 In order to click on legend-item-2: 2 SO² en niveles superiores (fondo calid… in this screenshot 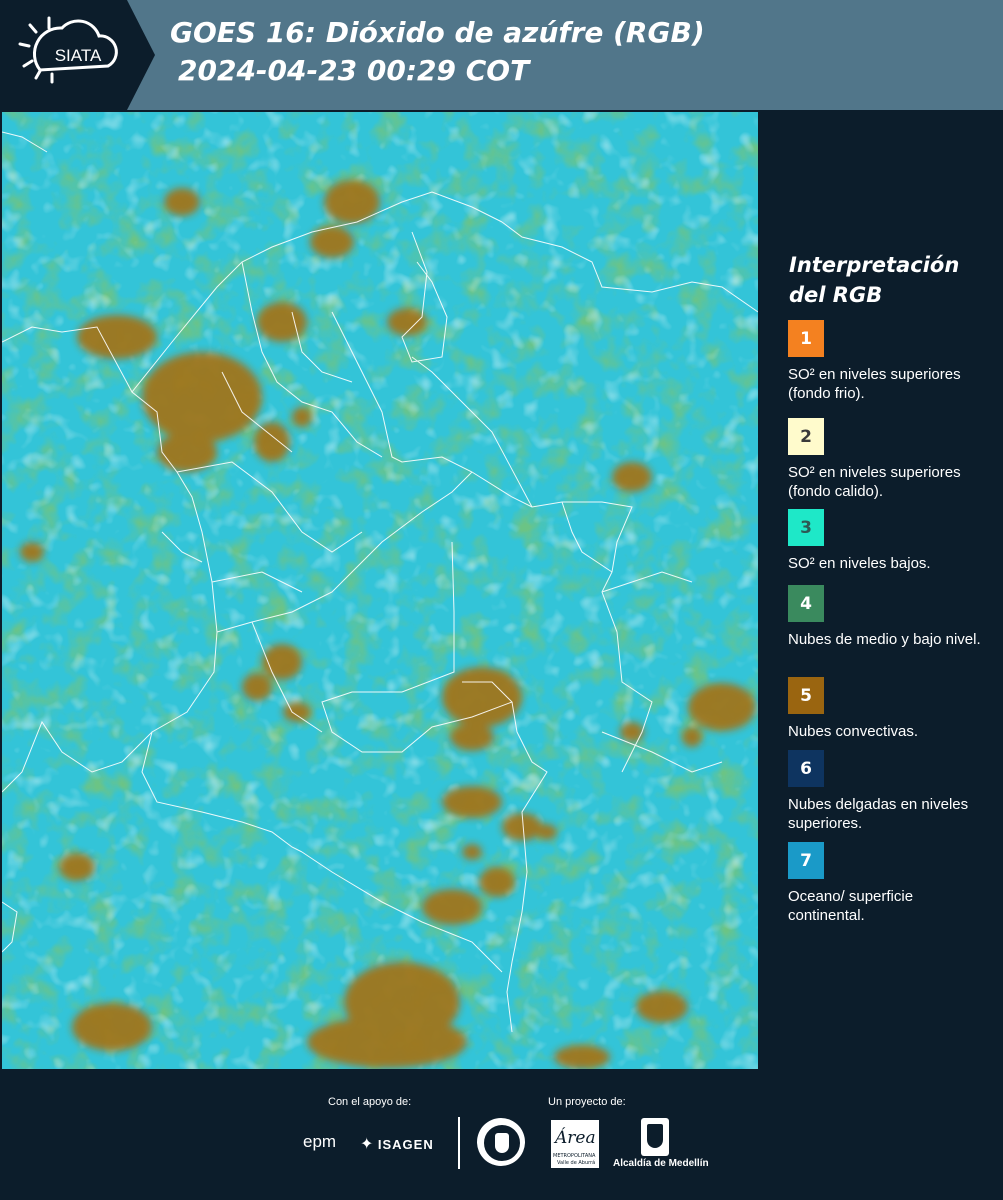, I will do `click(888, 459)`.